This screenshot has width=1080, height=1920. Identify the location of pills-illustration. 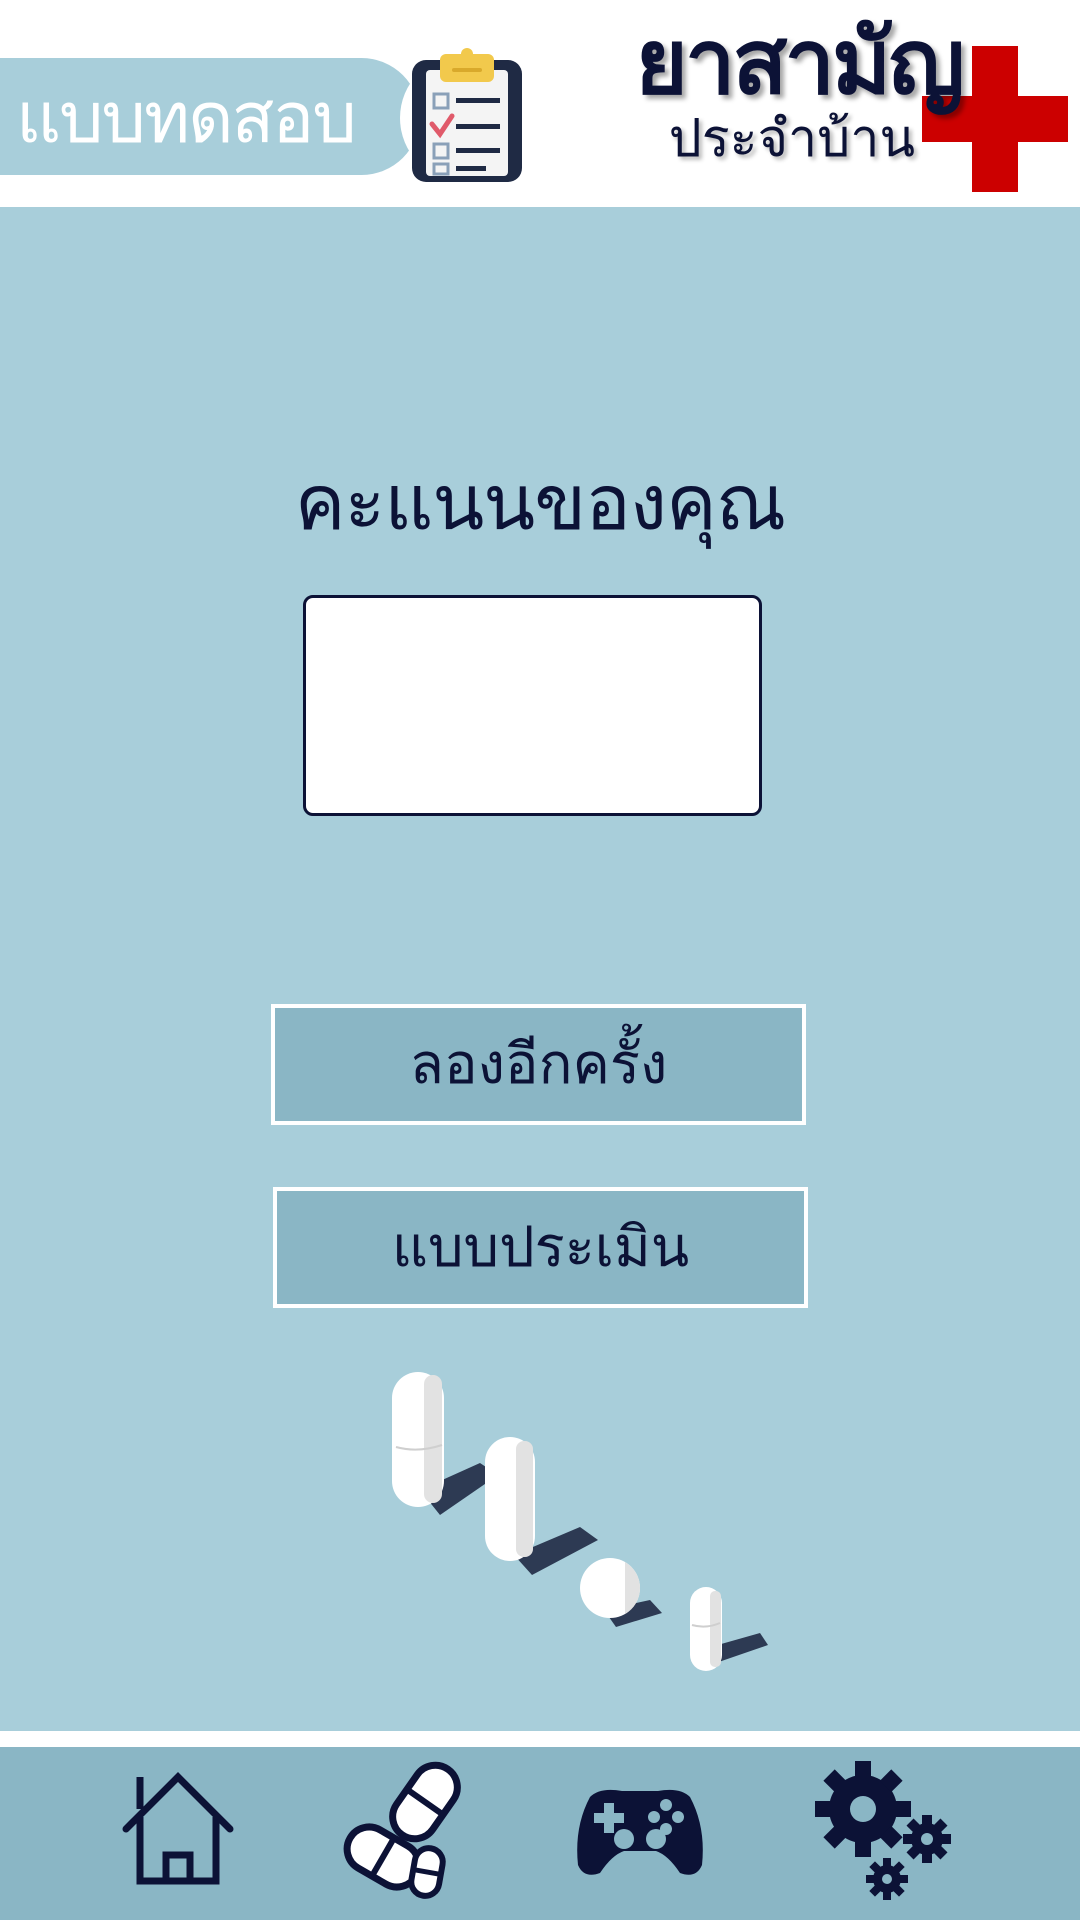
(580, 1521).